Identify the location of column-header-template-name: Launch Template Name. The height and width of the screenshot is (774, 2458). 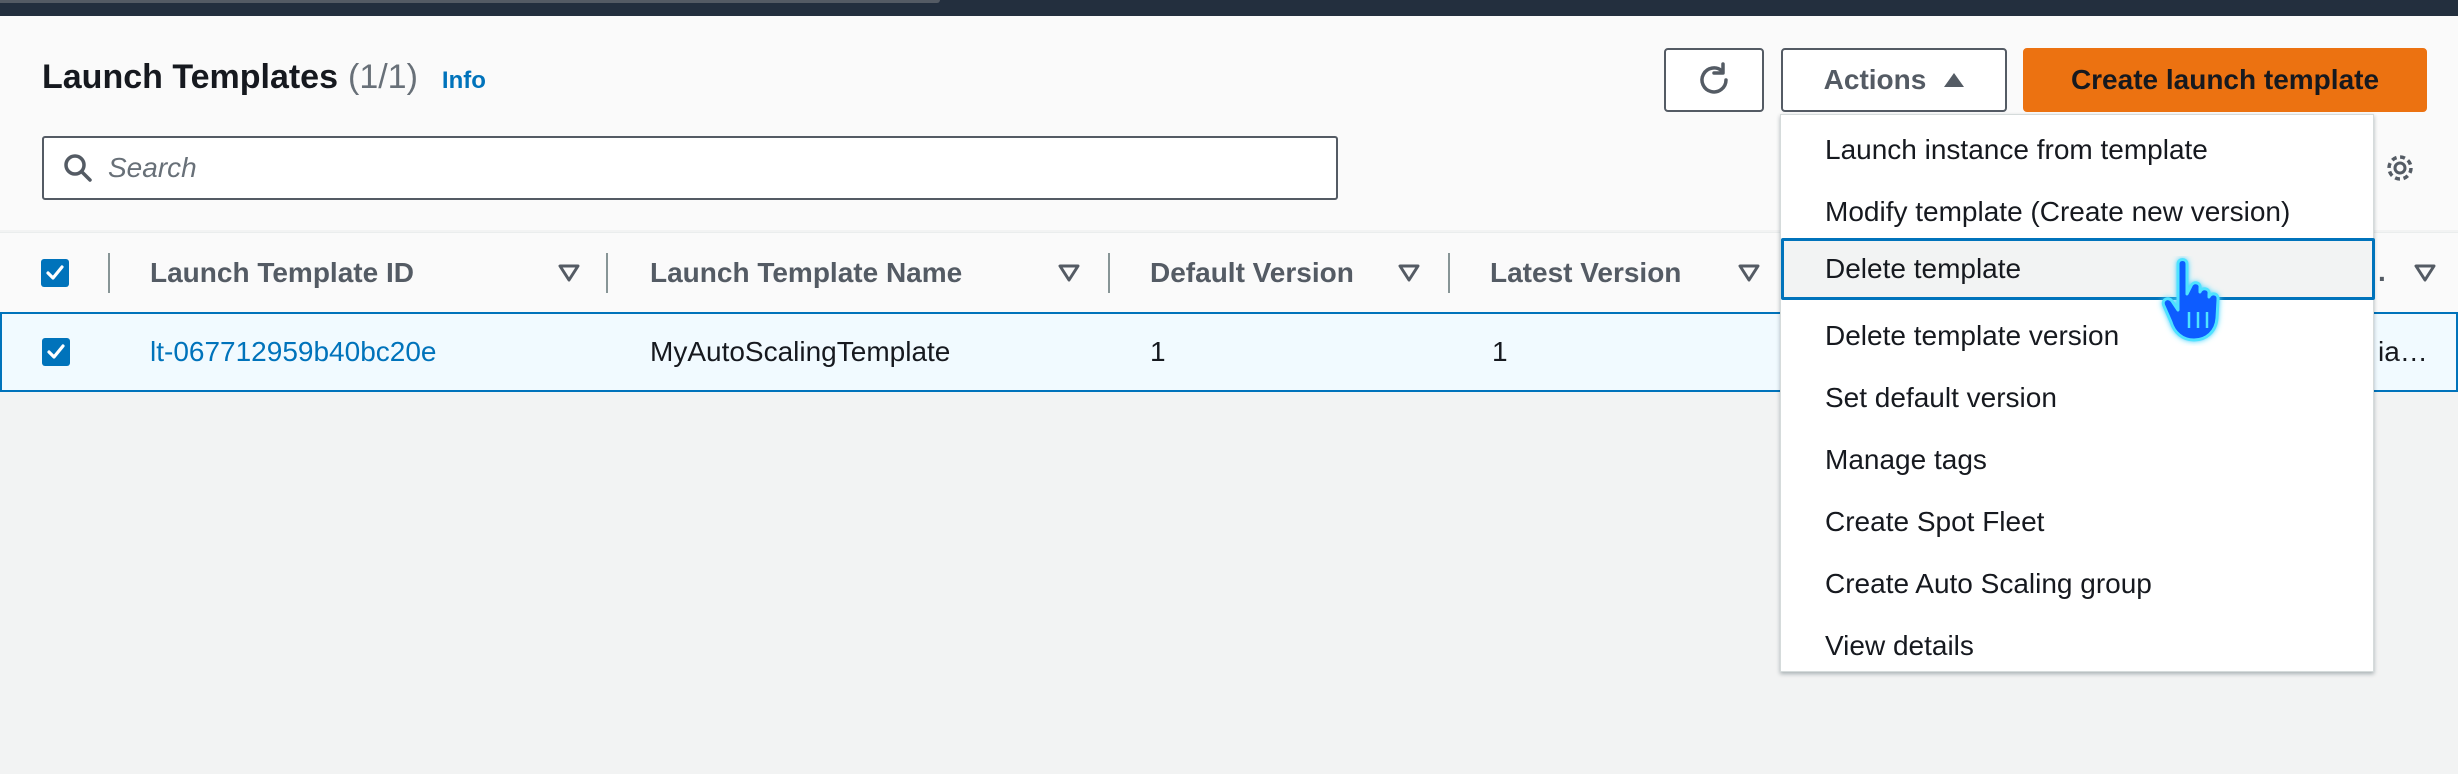
(806, 273).